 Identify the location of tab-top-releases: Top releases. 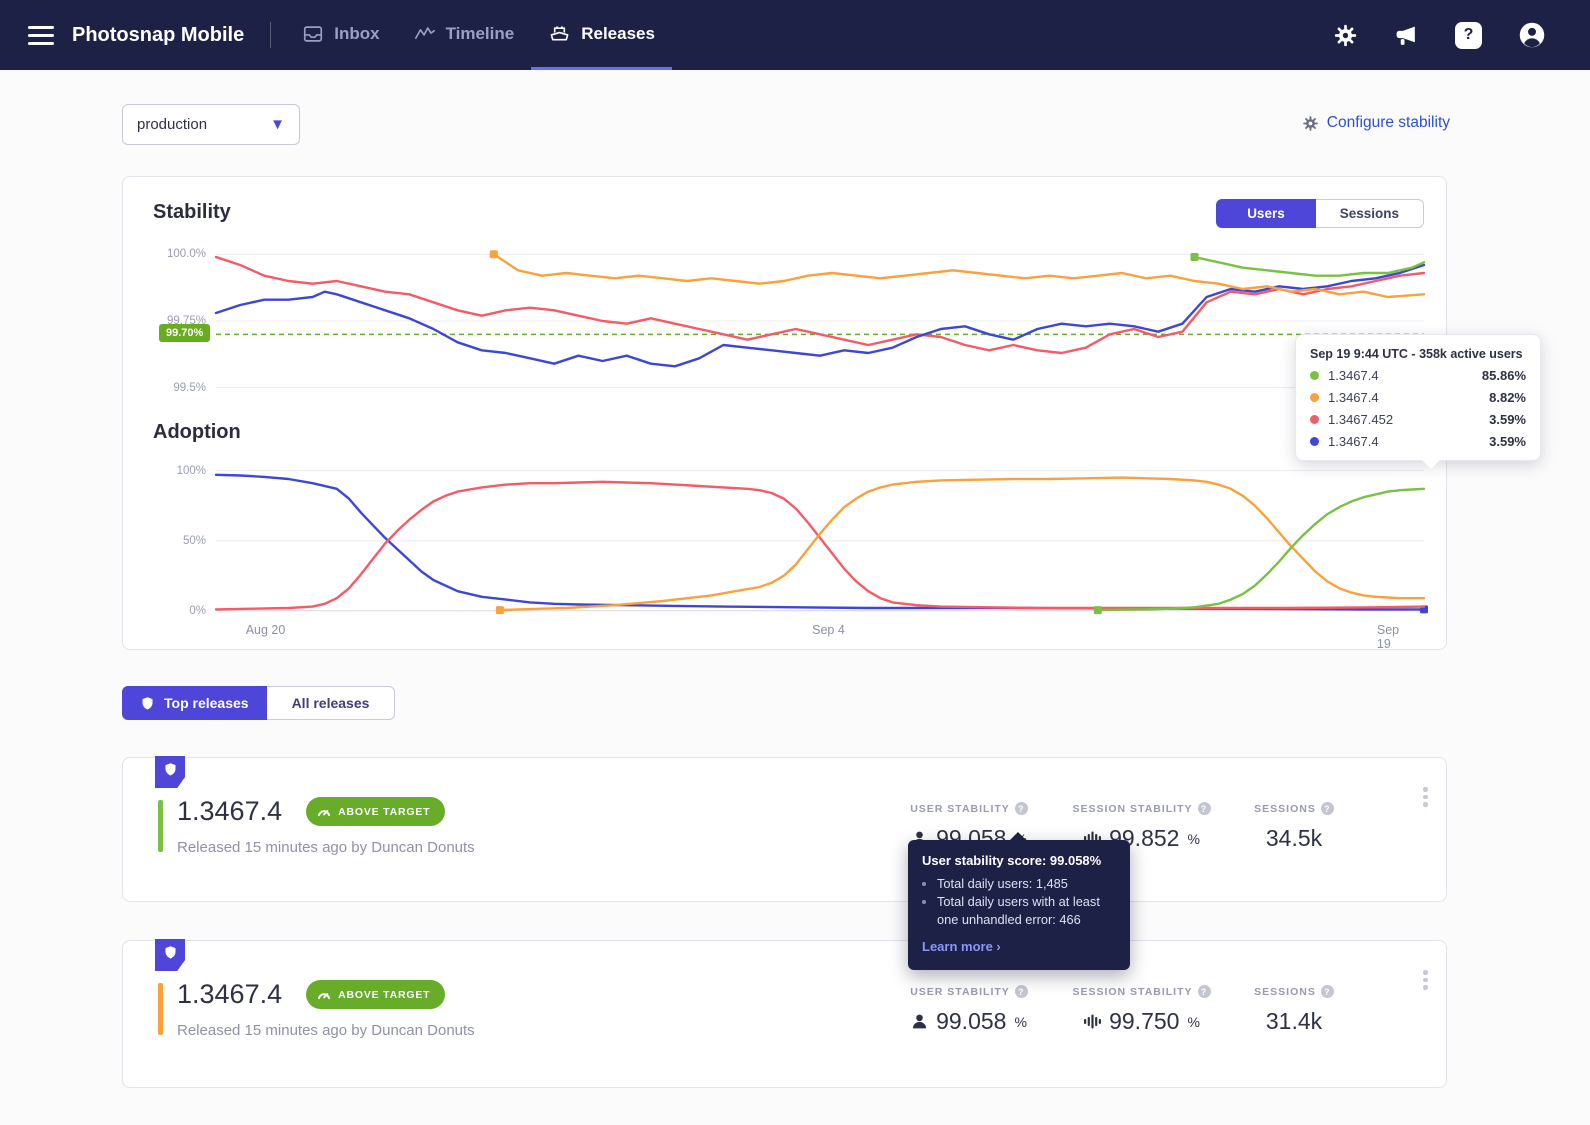
(194, 703).